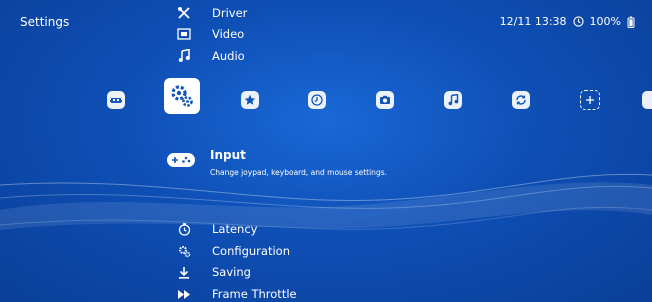  I want to click on star-icon, so click(250, 100).